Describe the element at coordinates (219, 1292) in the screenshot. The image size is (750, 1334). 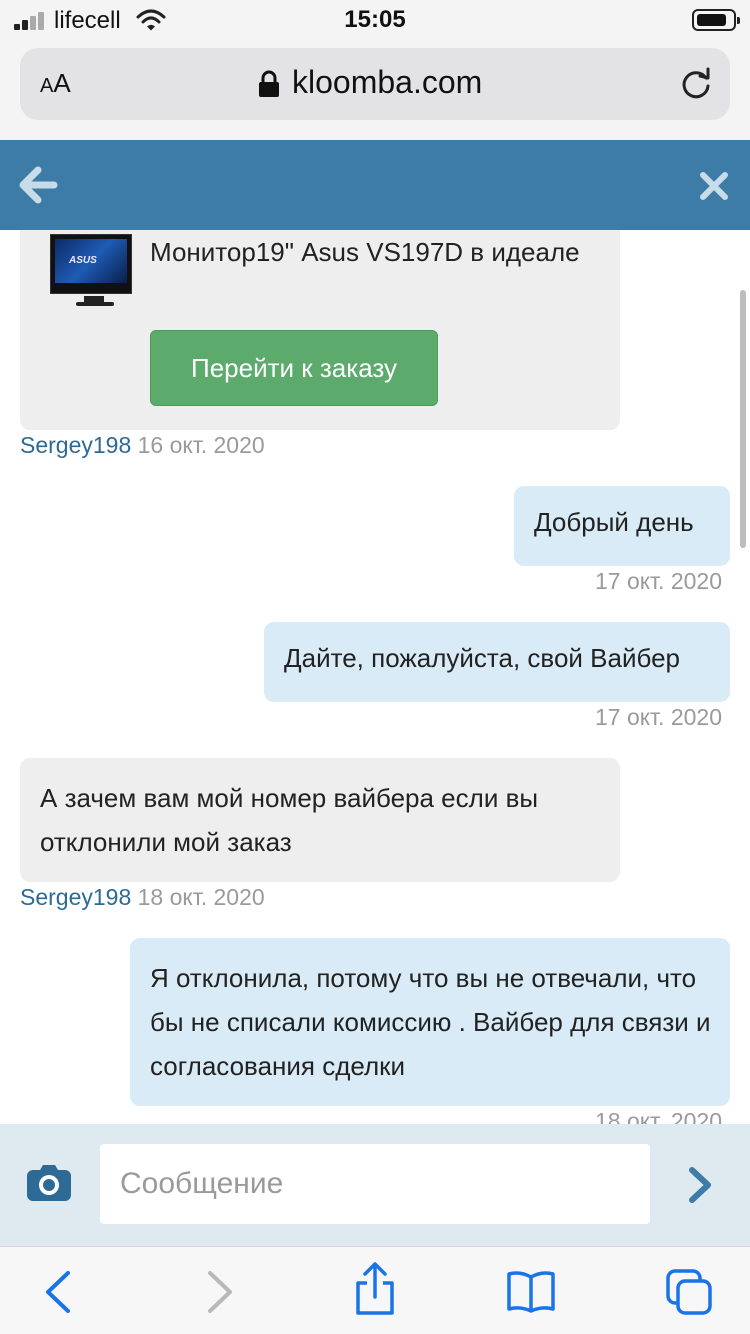
I see `forward-icon` at that location.